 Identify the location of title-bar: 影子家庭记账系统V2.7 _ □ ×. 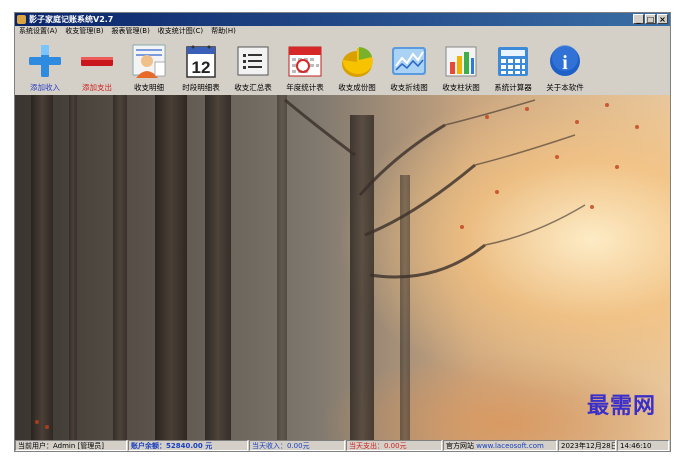
(342, 19).